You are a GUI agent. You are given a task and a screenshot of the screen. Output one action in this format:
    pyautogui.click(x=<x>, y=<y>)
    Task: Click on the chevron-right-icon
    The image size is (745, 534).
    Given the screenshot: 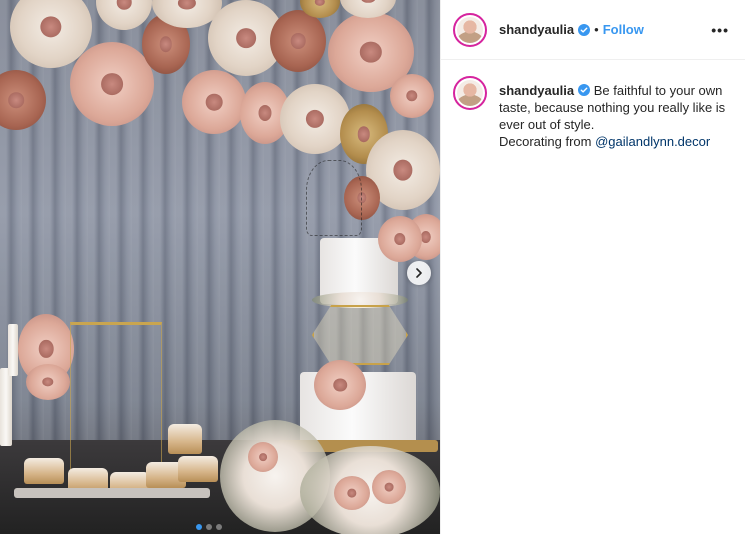 What is the action you would take?
    pyautogui.click(x=419, y=273)
    